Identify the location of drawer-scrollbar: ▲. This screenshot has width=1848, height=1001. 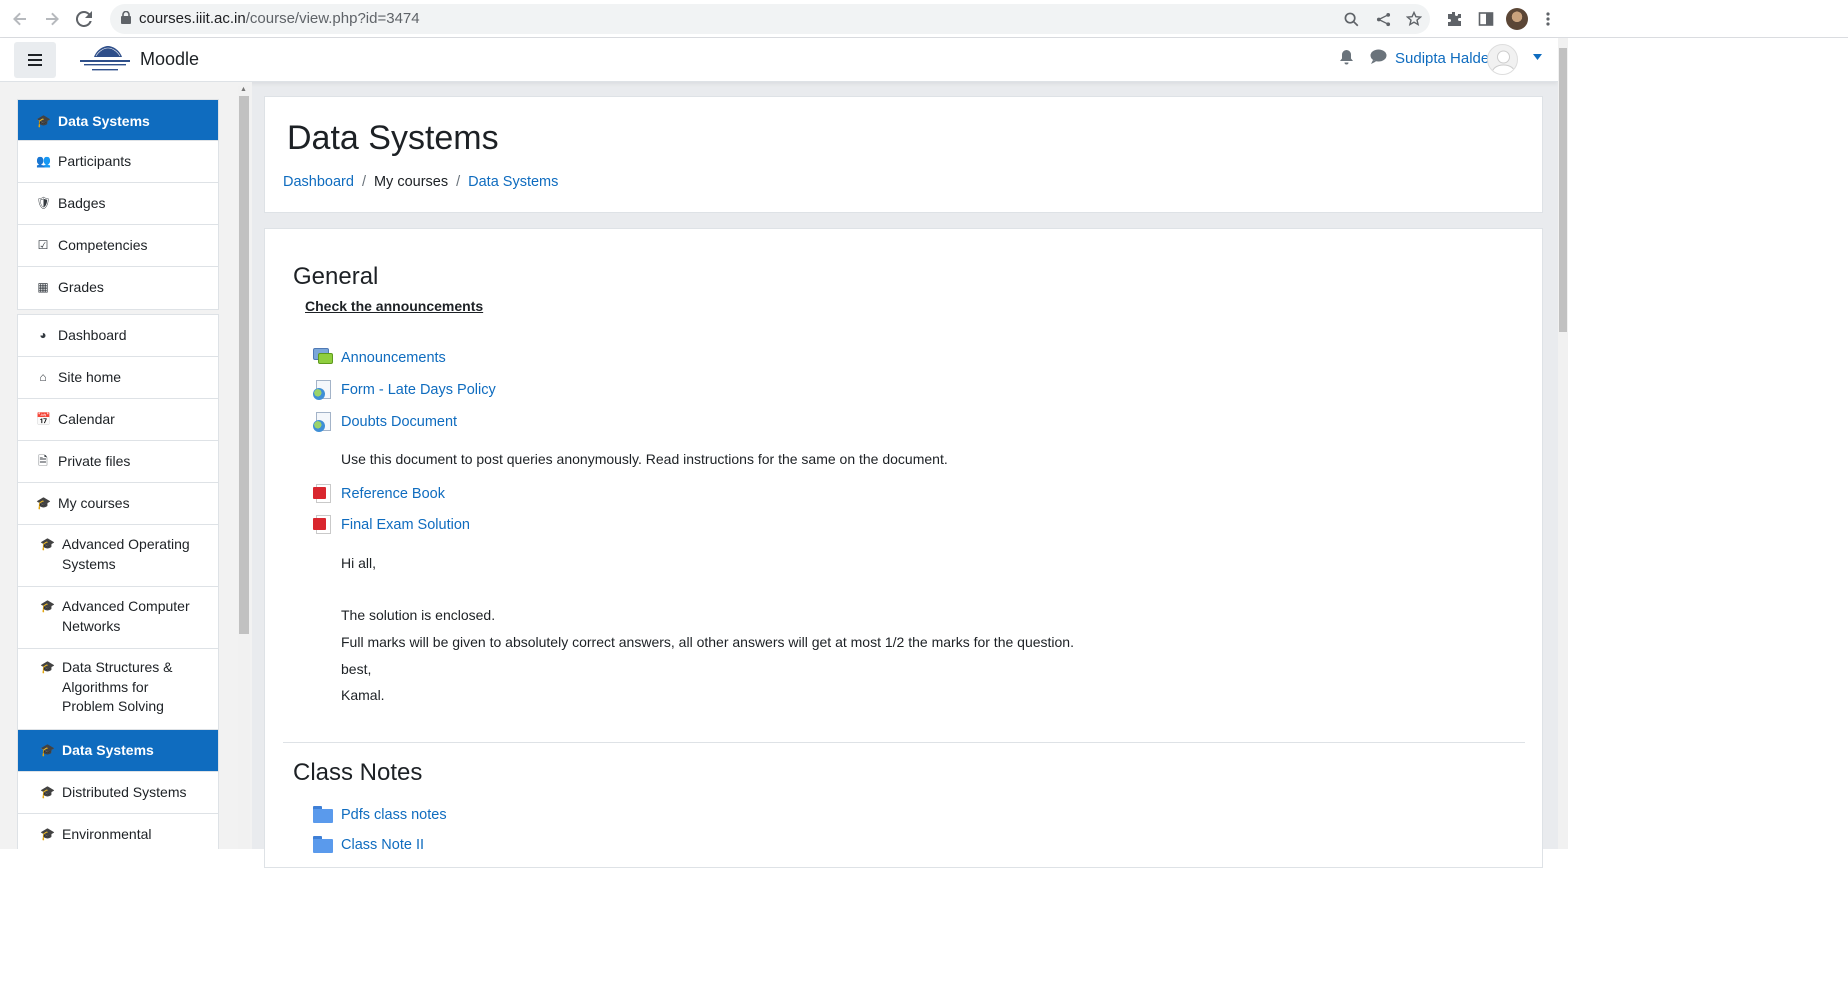
(244, 467).